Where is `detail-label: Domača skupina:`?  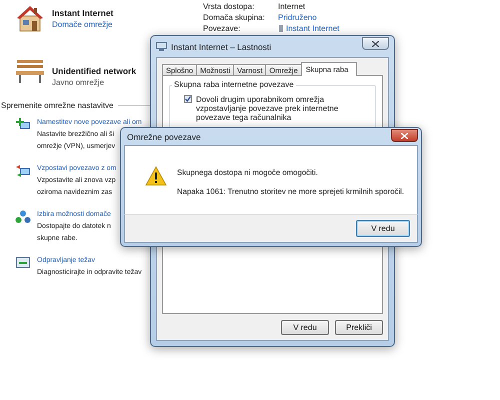
detail-label: Domača skupina: is located at coordinates (234, 17).